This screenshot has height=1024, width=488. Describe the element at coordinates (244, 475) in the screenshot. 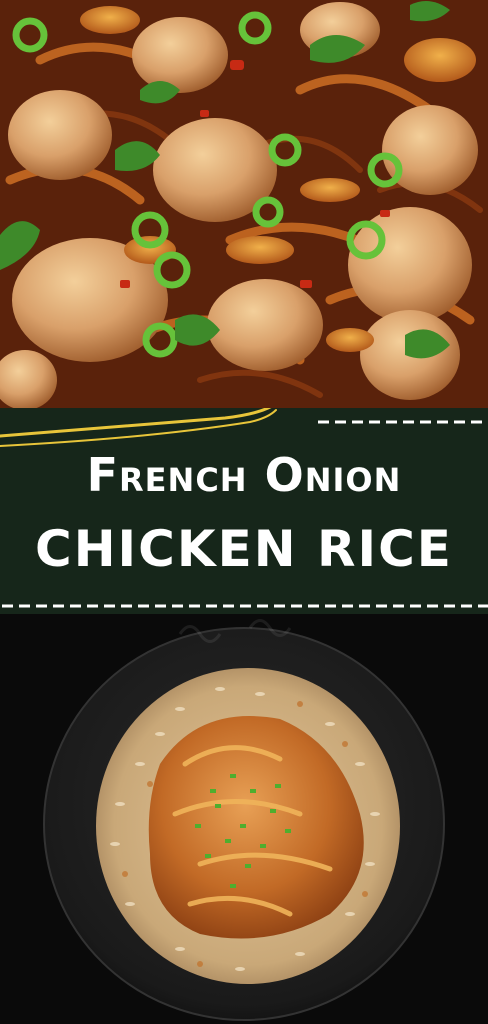

I see `title-line-1: French Onion` at that location.